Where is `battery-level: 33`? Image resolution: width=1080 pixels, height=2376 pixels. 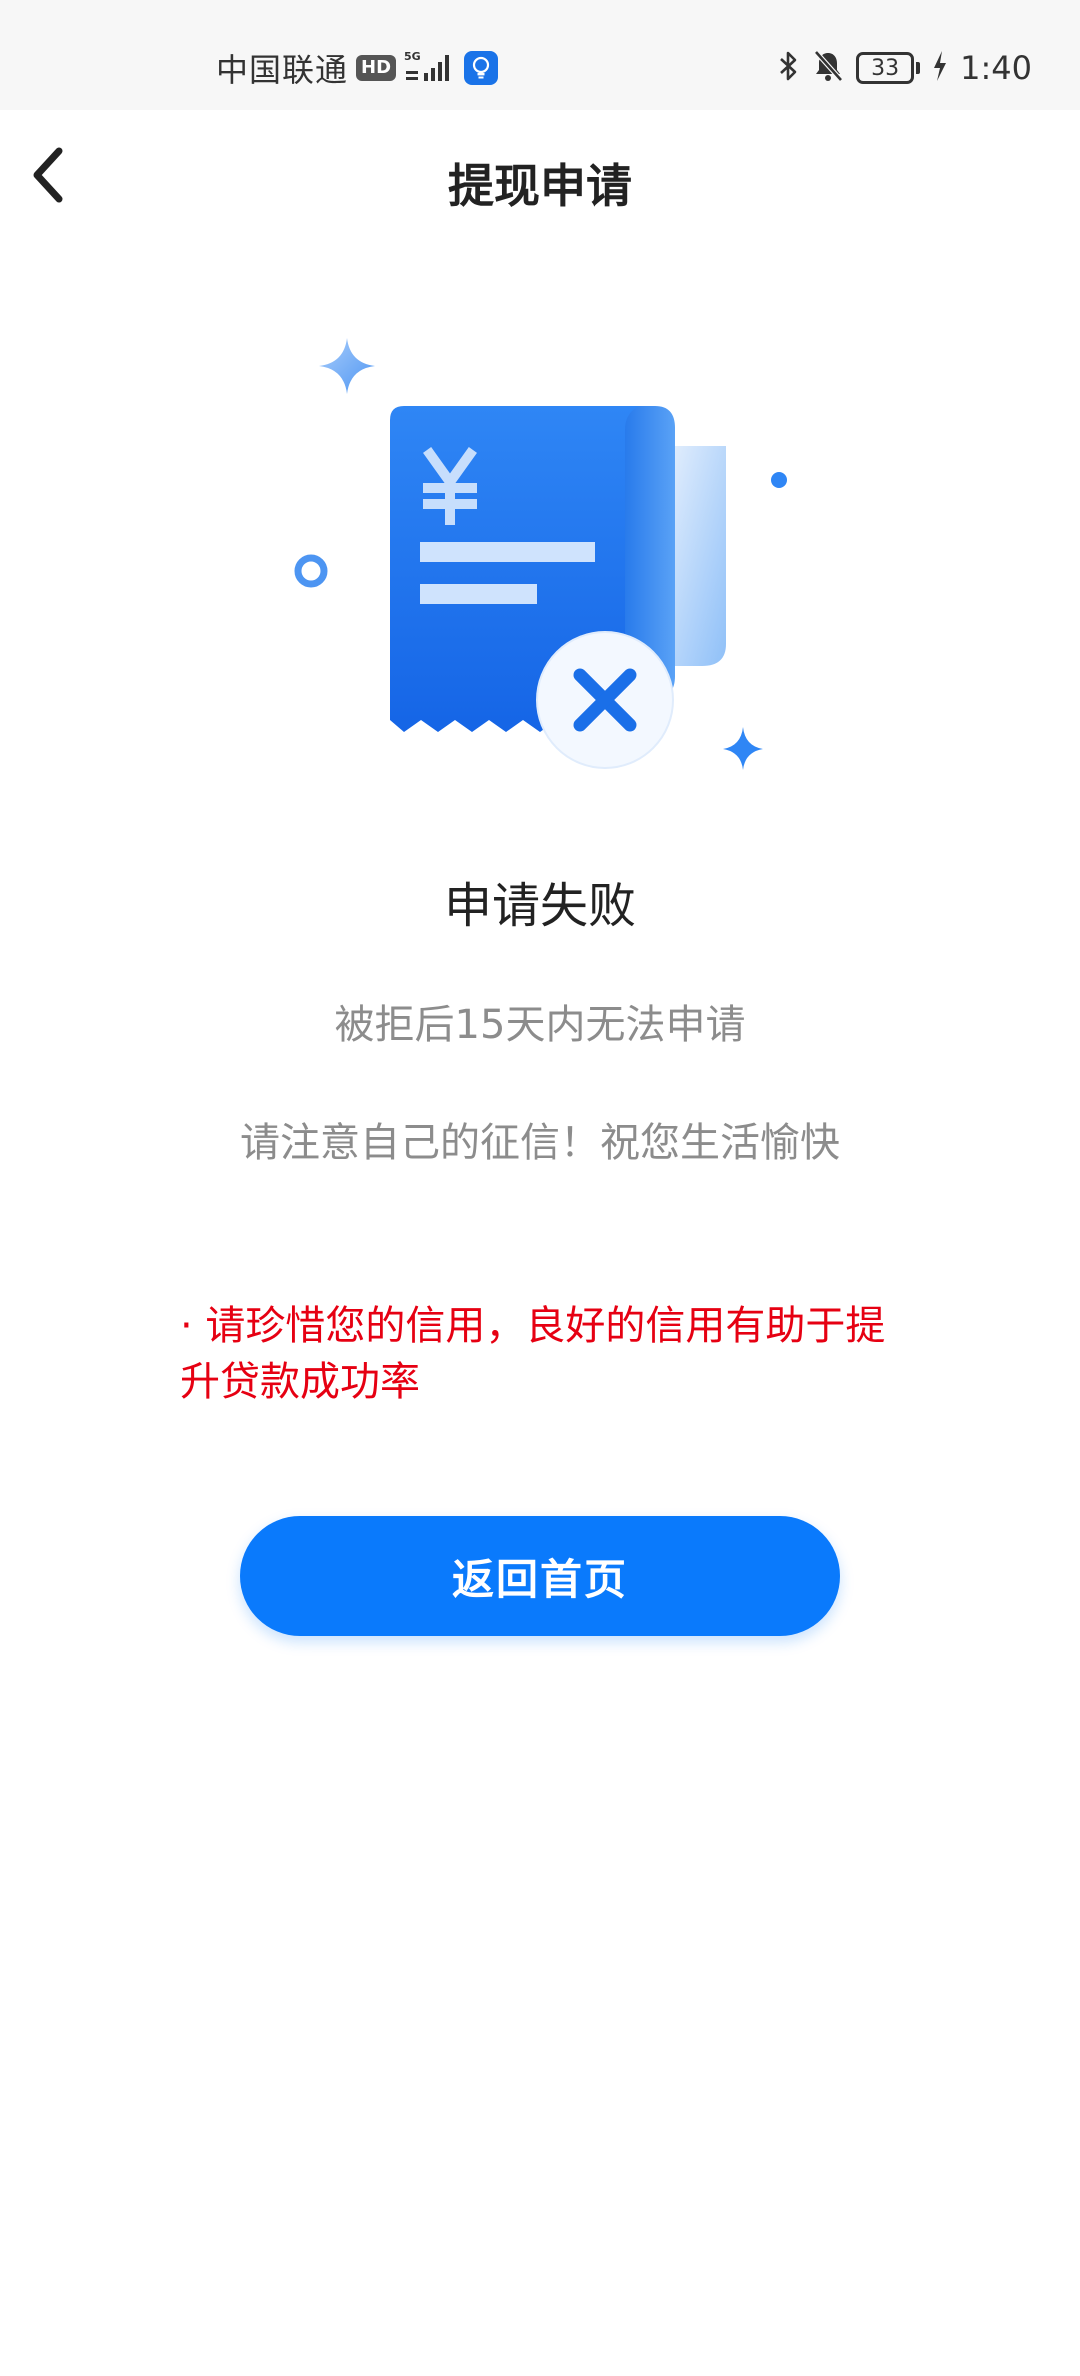
battery-level: 33 is located at coordinates (885, 68).